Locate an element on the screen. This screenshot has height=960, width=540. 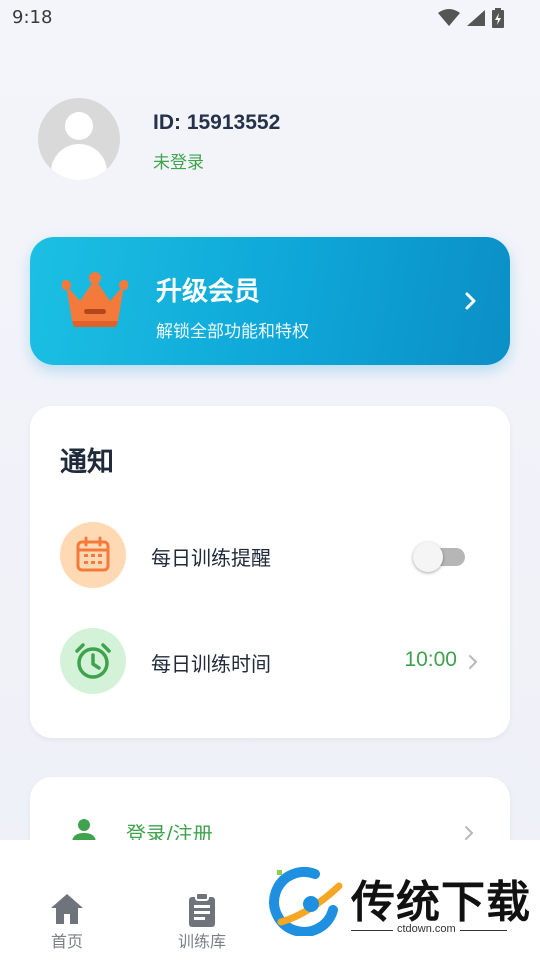
crown-icon is located at coordinates (95, 299).